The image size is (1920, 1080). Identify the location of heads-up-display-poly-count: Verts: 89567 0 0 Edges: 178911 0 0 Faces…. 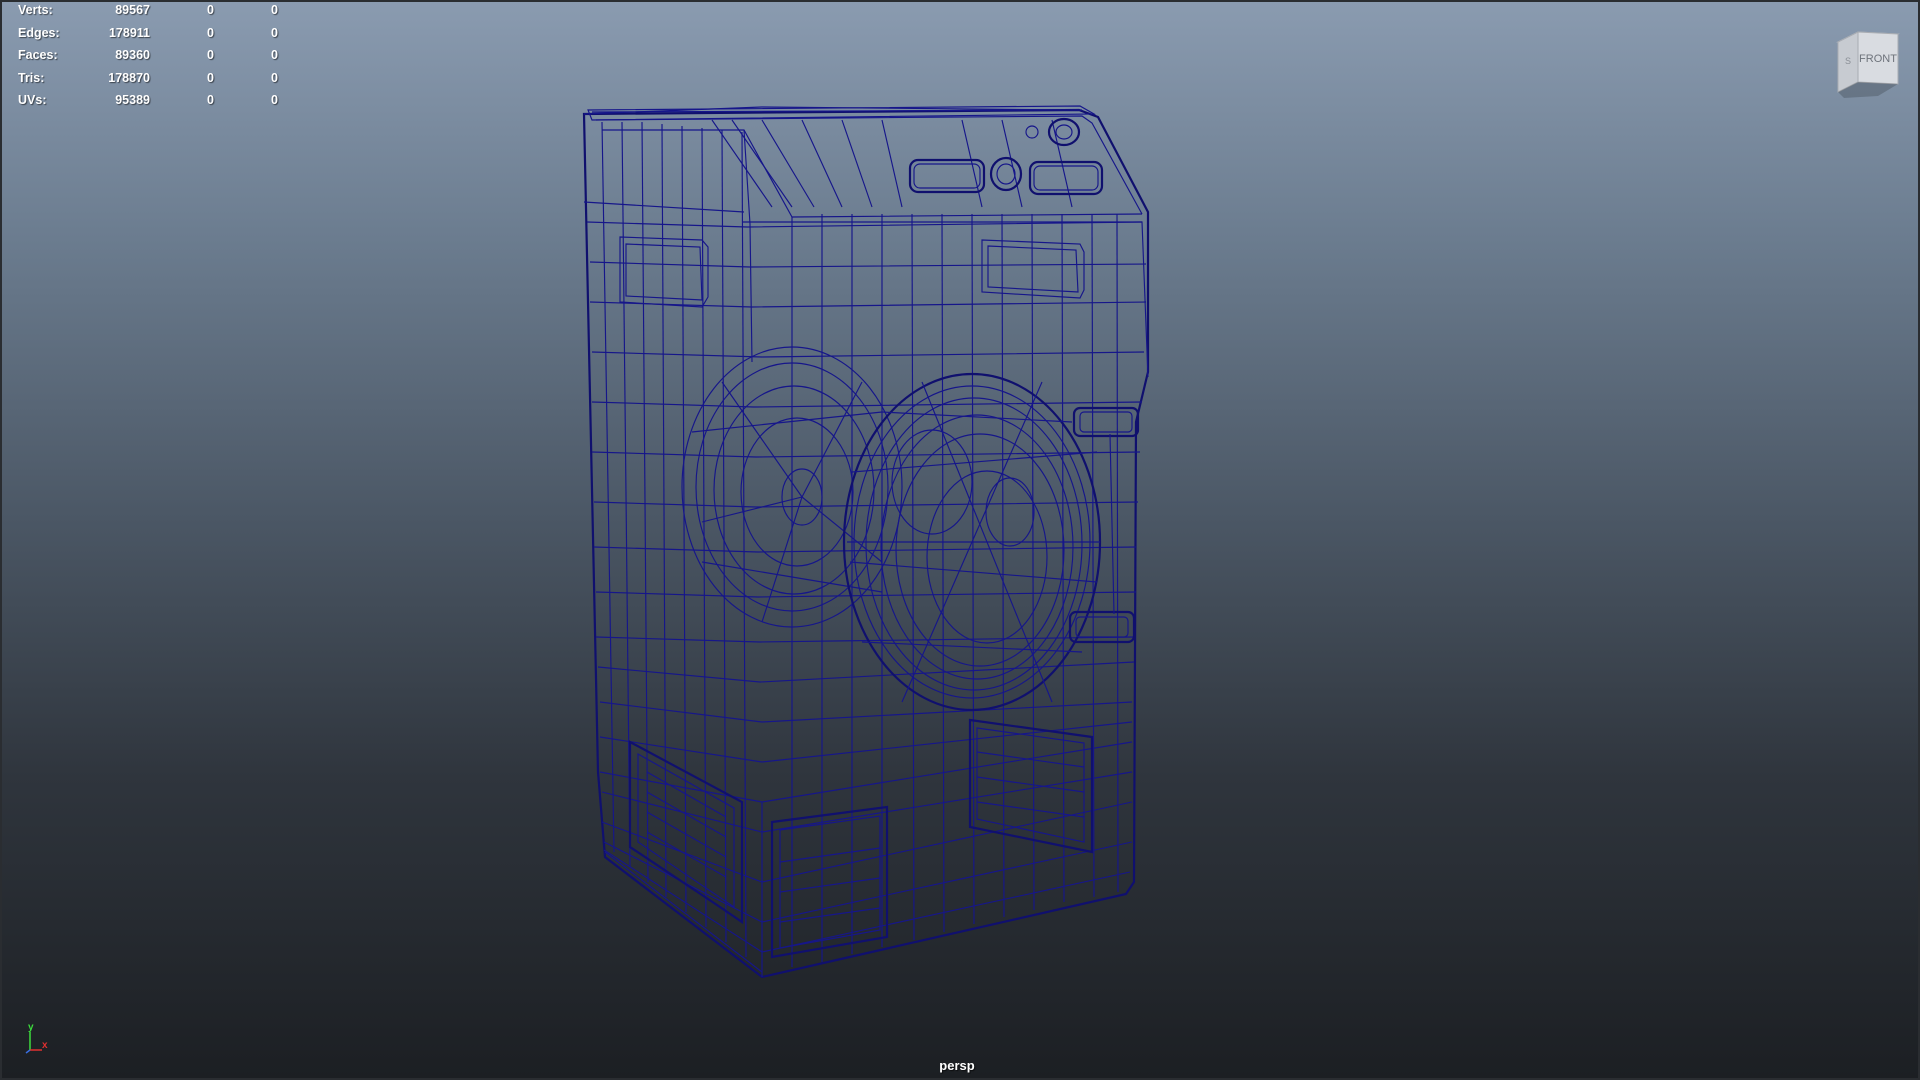
(148, 58).